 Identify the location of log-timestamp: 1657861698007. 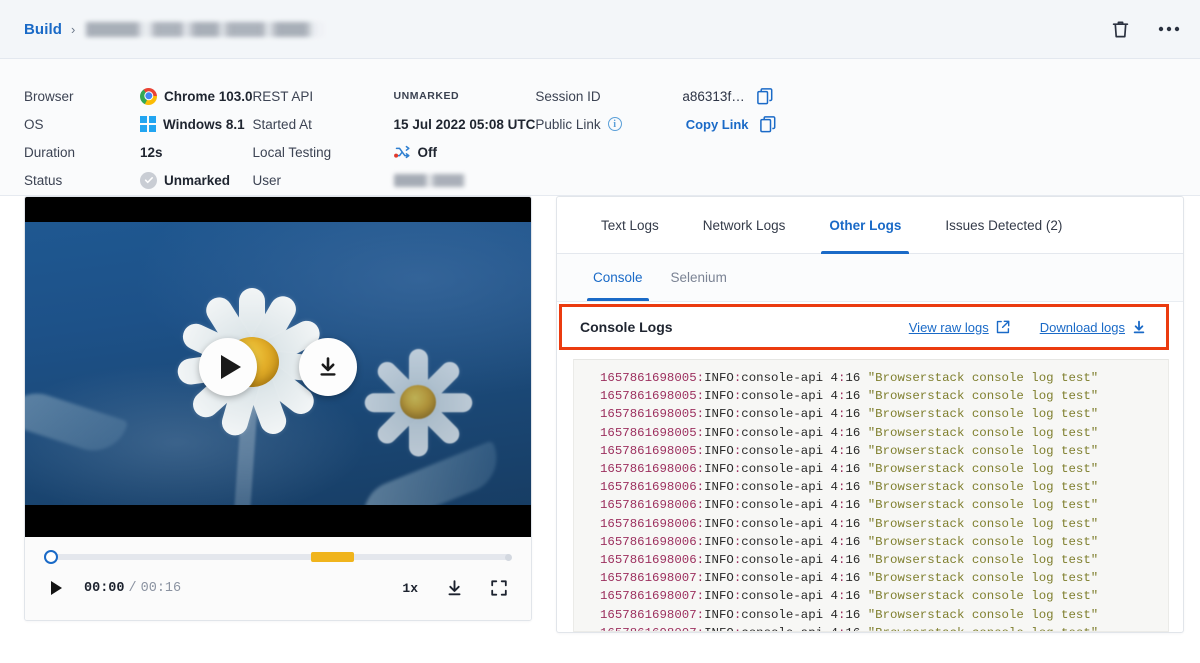
(648, 628).